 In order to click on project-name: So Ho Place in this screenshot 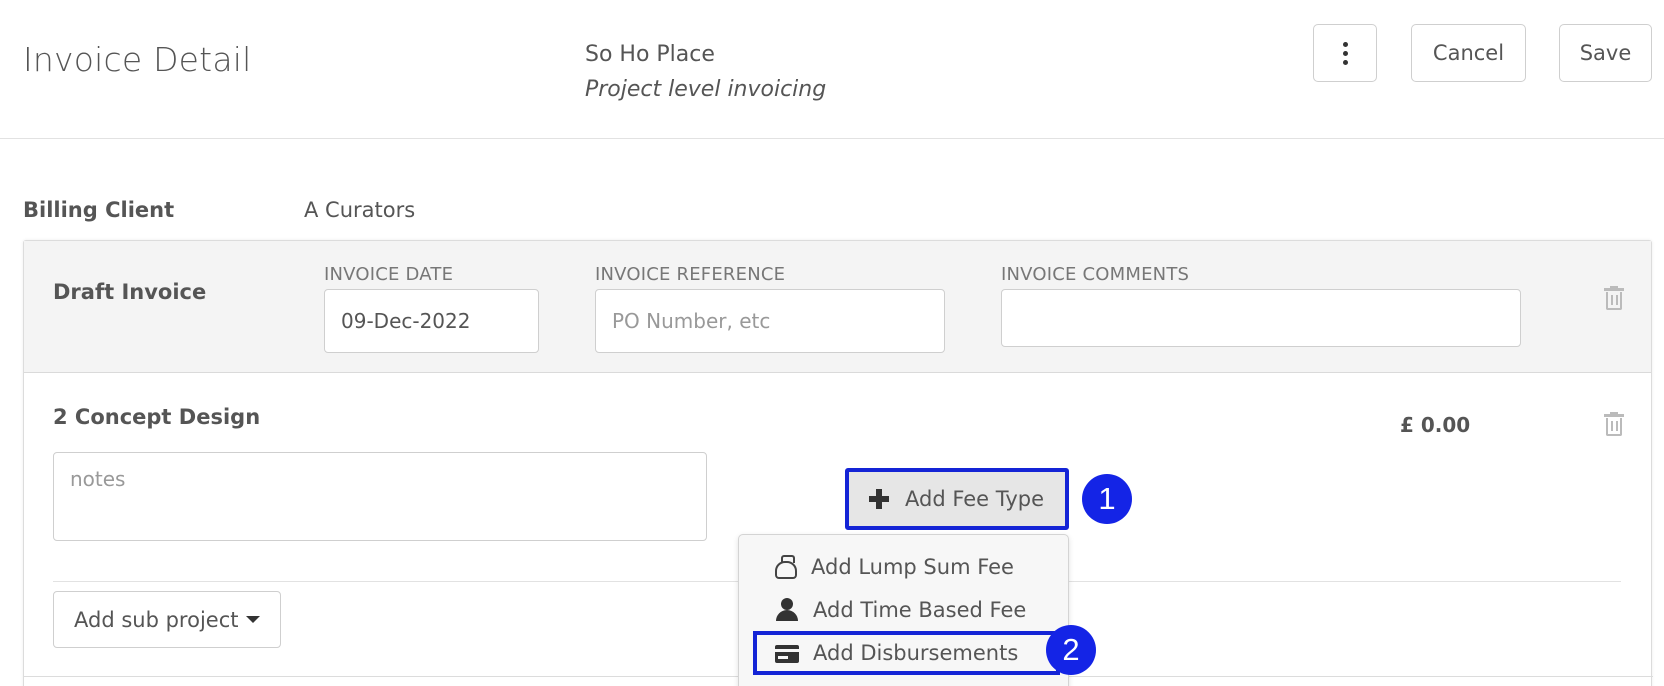, I will do `click(650, 54)`.